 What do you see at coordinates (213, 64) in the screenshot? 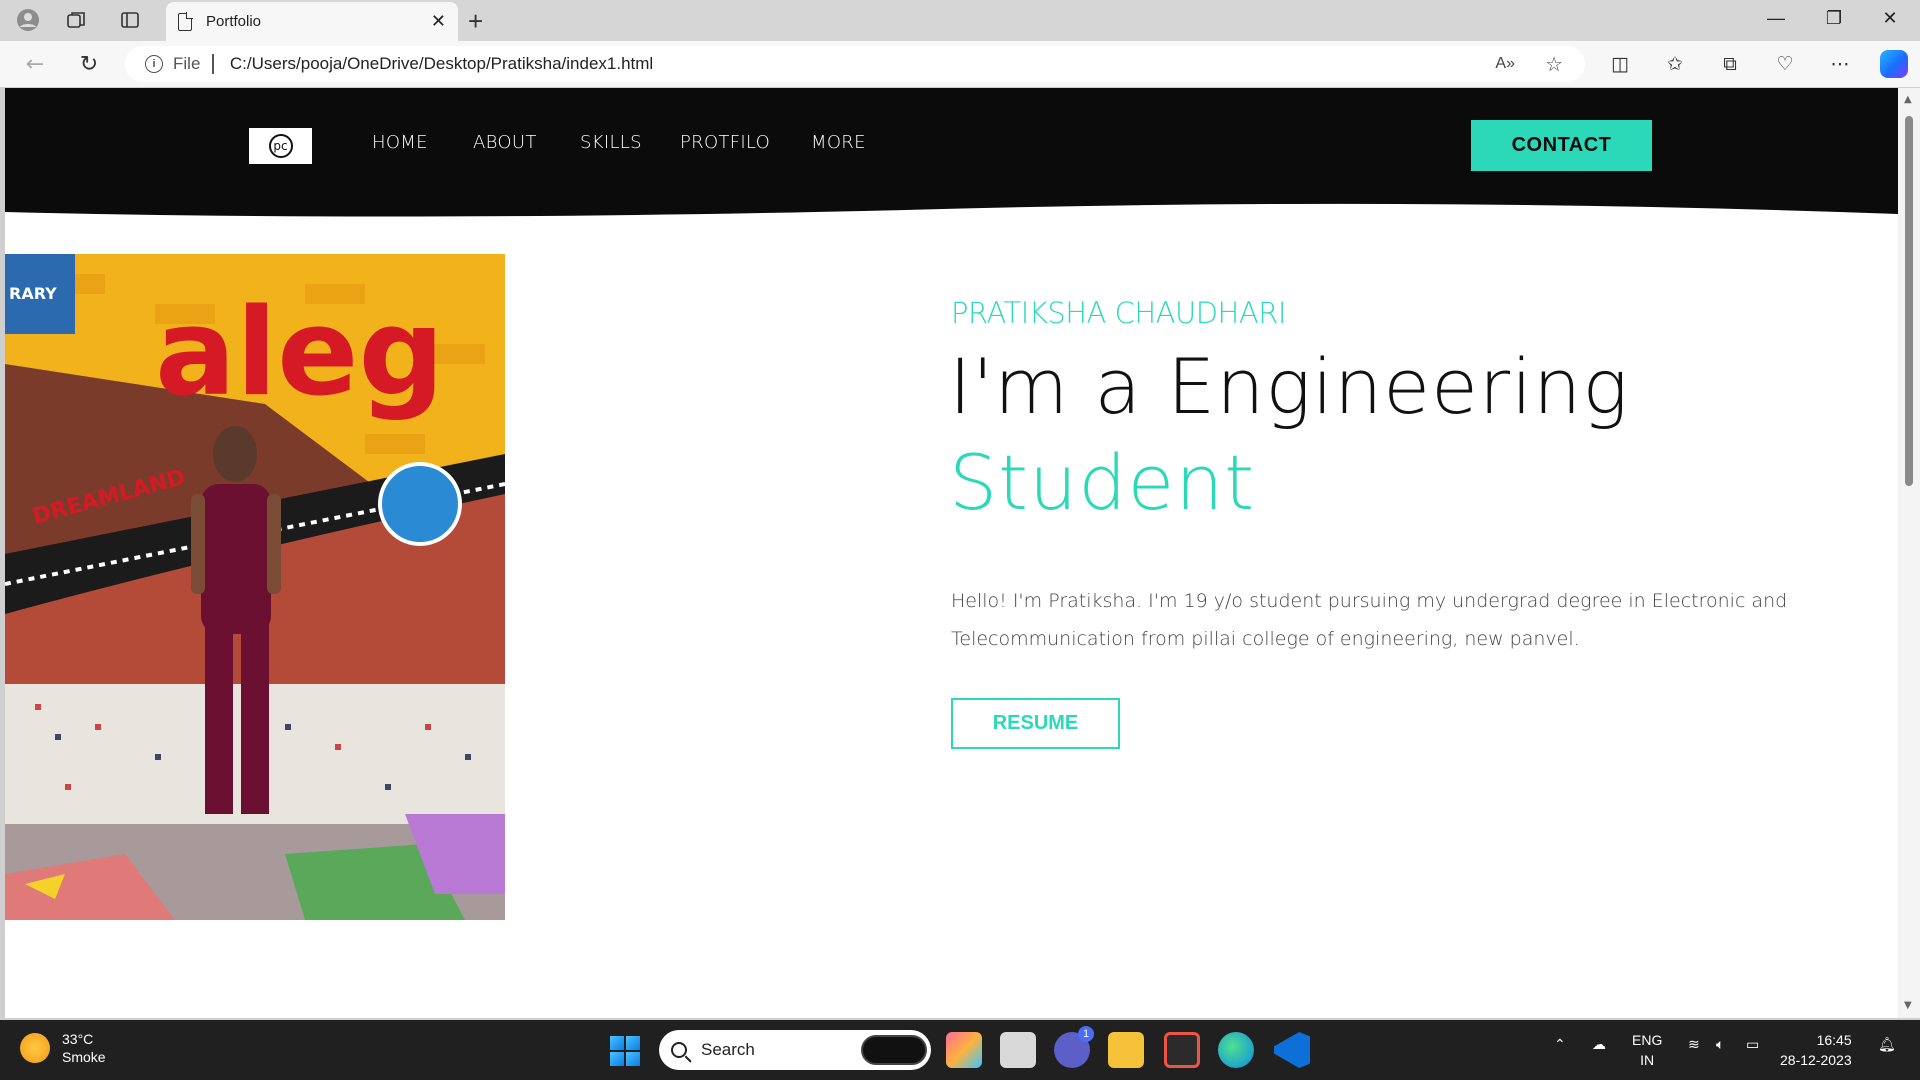
I see `url-divider` at bounding box center [213, 64].